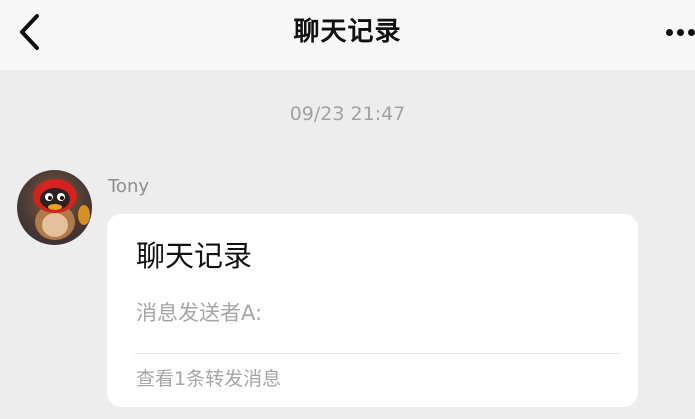  What do you see at coordinates (61, 209) in the screenshot?
I see `penguin-avatar-icon` at bounding box center [61, 209].